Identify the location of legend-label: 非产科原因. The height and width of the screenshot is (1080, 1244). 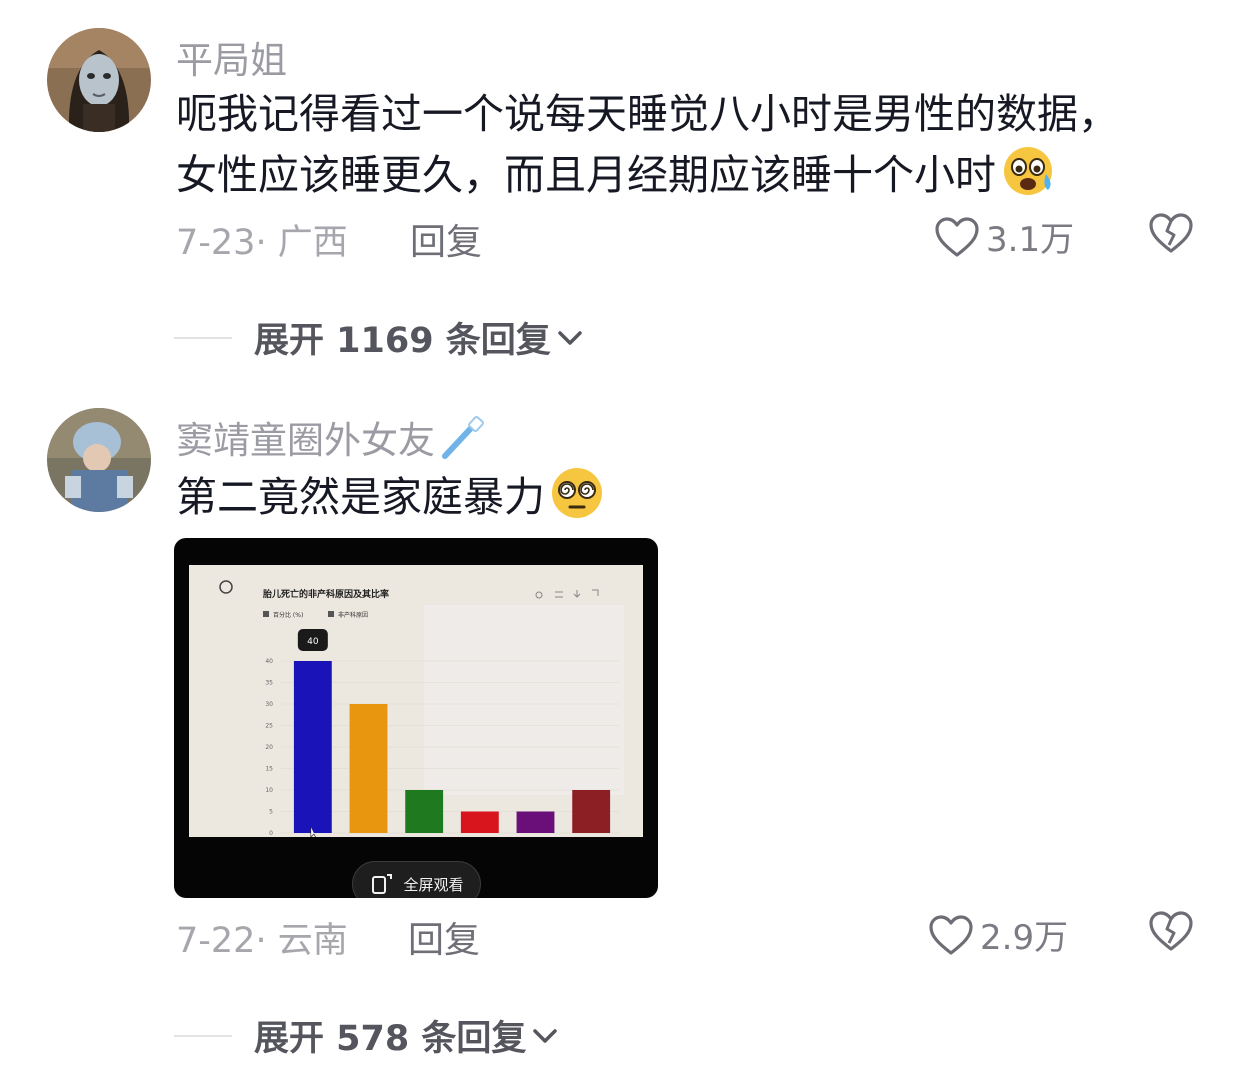
(353, 615).